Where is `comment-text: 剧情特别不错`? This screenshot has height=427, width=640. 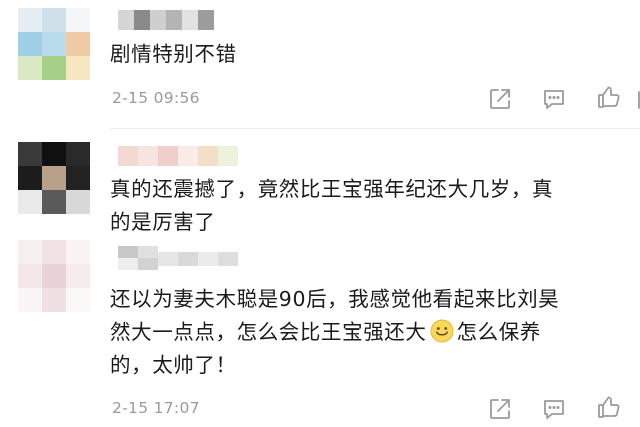 comment-text: 剧情特别不错 is located at coordinates (173, 54).